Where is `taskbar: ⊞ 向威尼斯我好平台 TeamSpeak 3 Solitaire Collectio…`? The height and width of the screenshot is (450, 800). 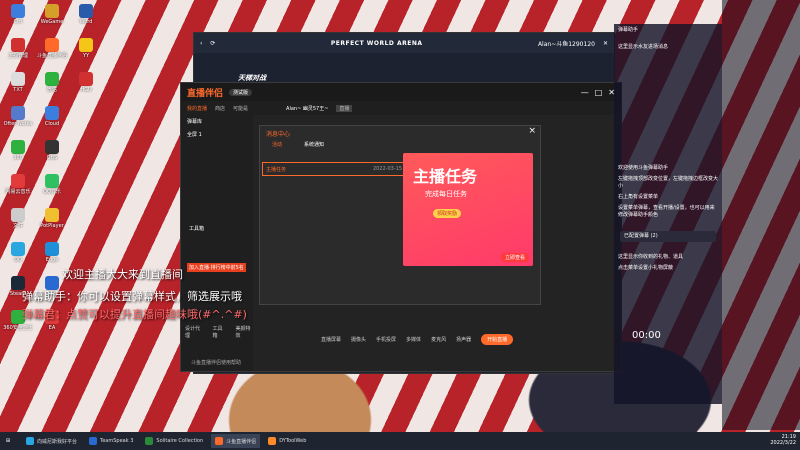 taskbar: ⊞ 向威尼斯我好平台 TeamSpeak 3 Solitaire Collectio… is located at coordinates (400, 441).